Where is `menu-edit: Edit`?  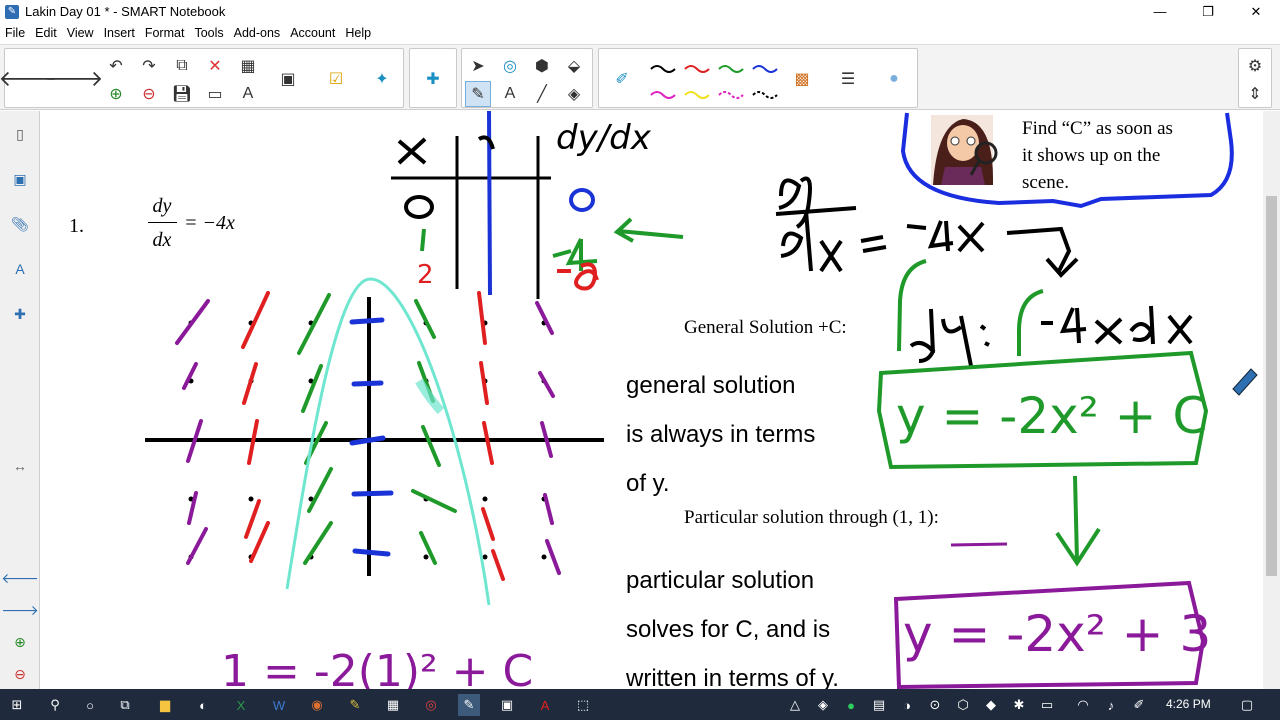
menu-edit: Edit is located at coordinates (46, 33).